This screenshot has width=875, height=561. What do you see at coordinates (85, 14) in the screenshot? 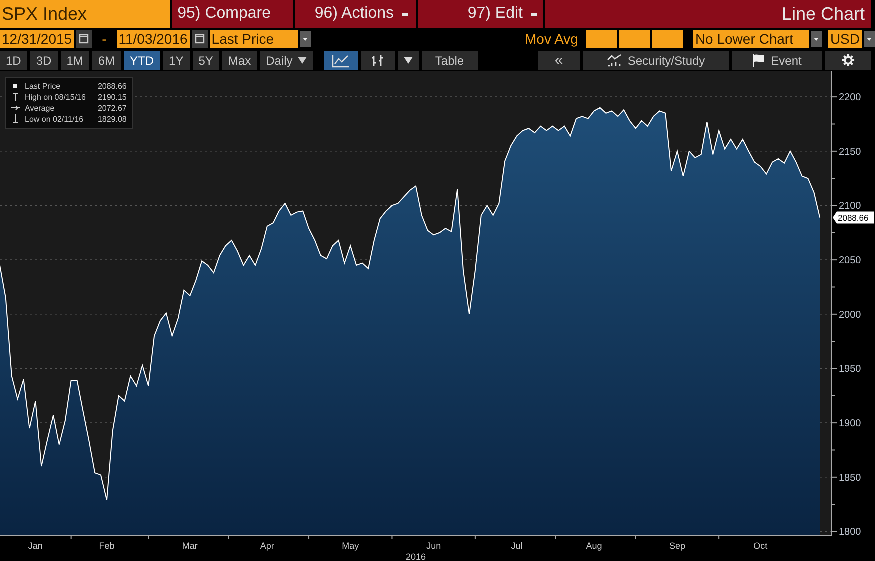
I see `security-field: SPX Index` at bounding box center [85, 14].